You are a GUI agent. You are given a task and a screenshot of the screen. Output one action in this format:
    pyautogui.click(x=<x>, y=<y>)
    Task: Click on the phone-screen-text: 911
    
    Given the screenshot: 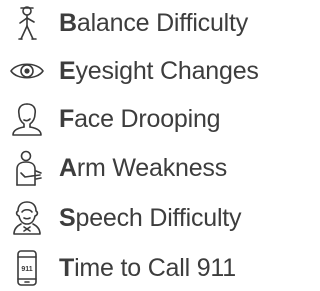 What is the action you would take?
    pyautogui.click(x=26, y=269)
    